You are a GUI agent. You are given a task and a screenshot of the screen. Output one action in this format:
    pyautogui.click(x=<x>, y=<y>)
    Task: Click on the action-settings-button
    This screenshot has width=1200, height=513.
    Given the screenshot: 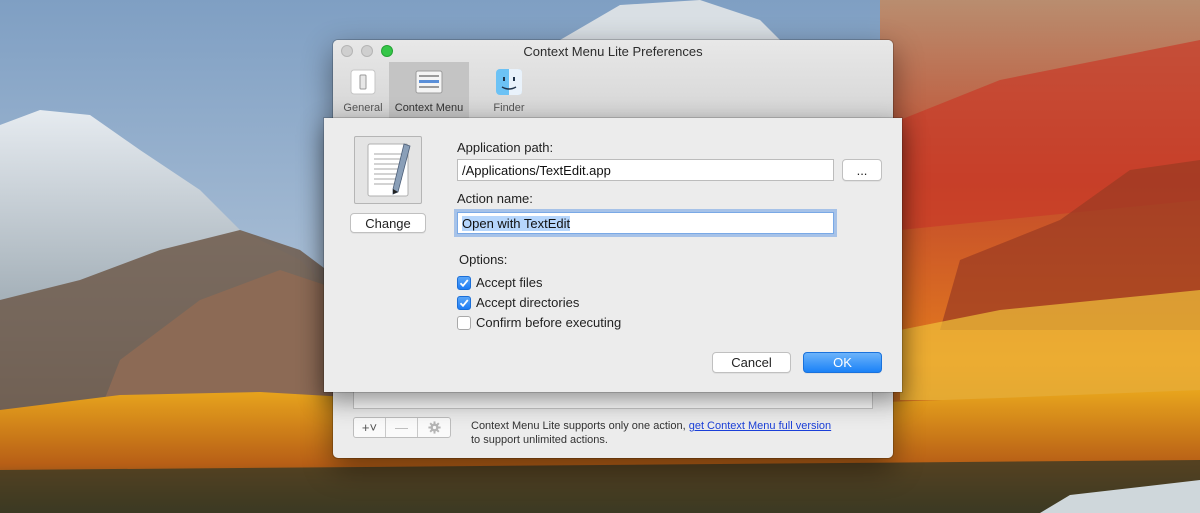 What is the action you would take?
    pyautogui.click(x=434, y=427)
    